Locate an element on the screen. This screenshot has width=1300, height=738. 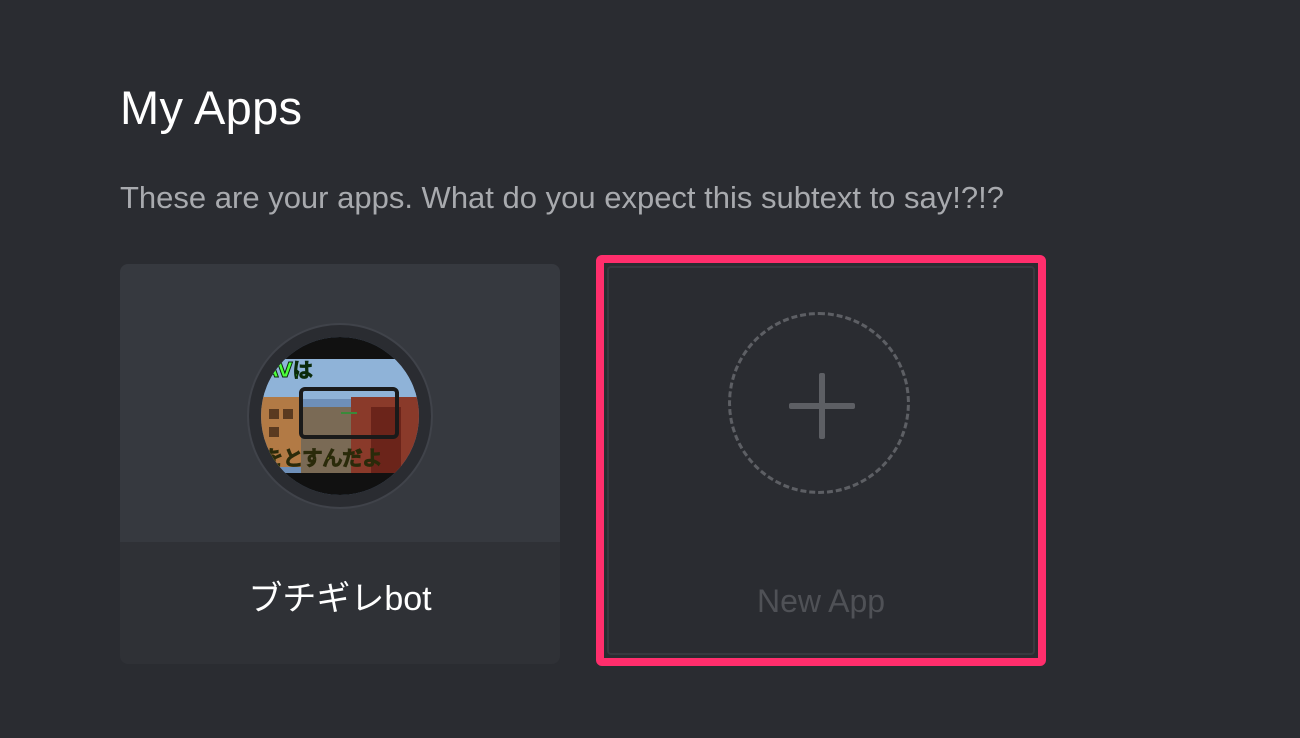
app-card-header: AVは をとすんだよ is located at coordinates (340, 403).